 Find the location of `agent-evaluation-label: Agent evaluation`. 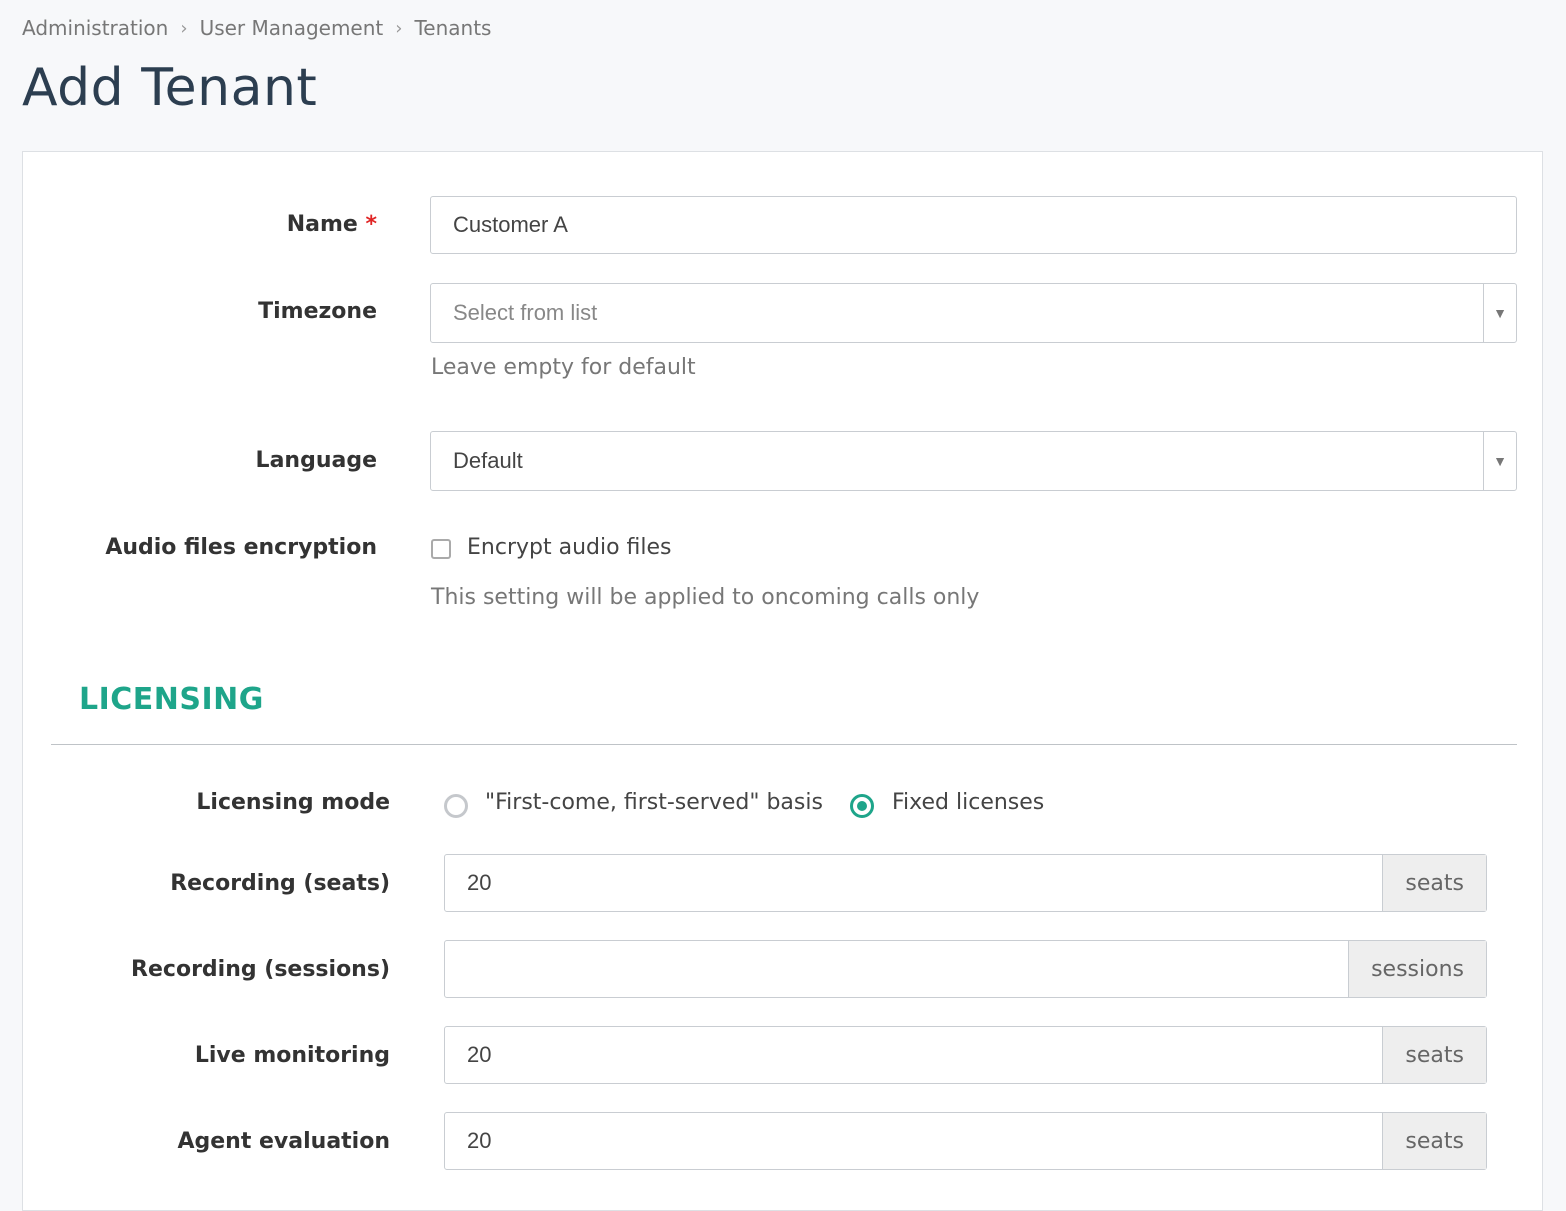

agent-evaluation-label: Agent evaluation is located at coordinates (283, 1141).